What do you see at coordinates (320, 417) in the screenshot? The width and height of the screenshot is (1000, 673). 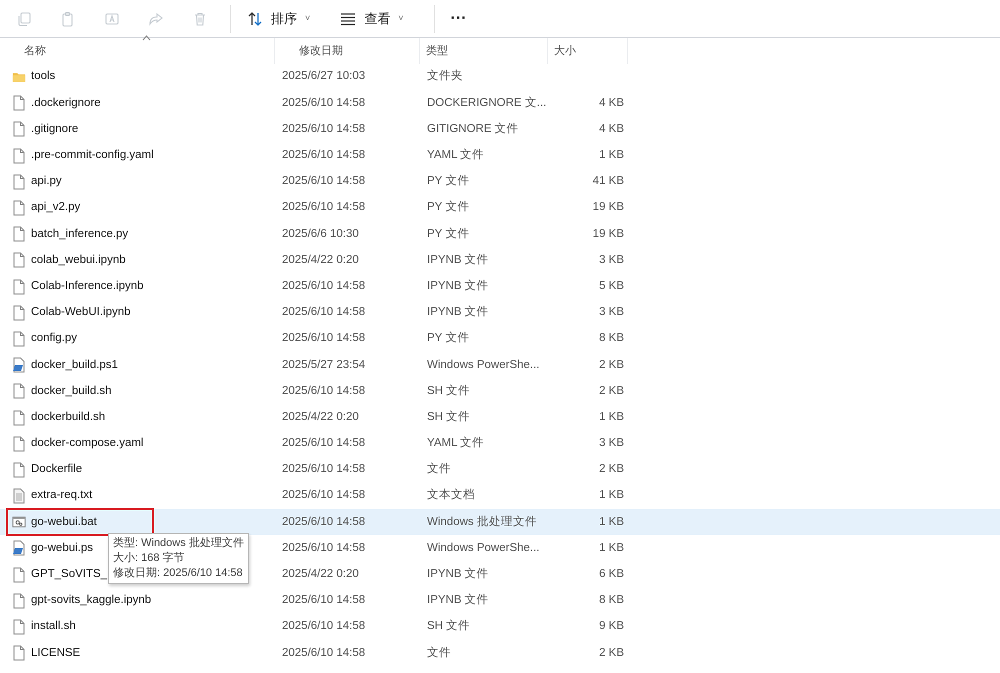 I see `modified-date: 2025/4/22 0:20` at bounding box center [320, 417].